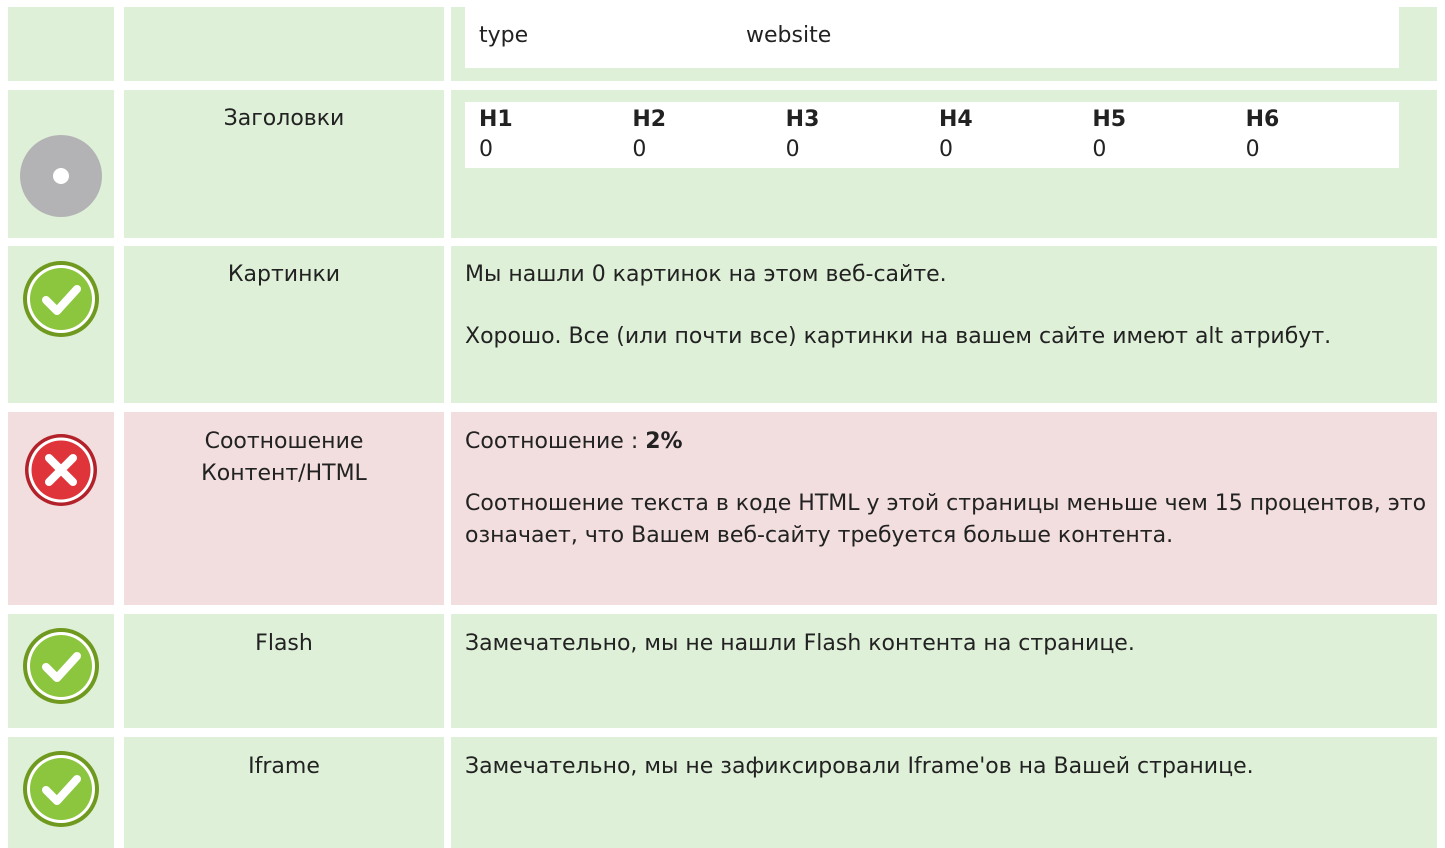 The height and width of the screenshot is (848, 1445). Describe the element at coordinates (708, 135) in the screenshot. I see `heading-col-h2: H2 0` at that location.